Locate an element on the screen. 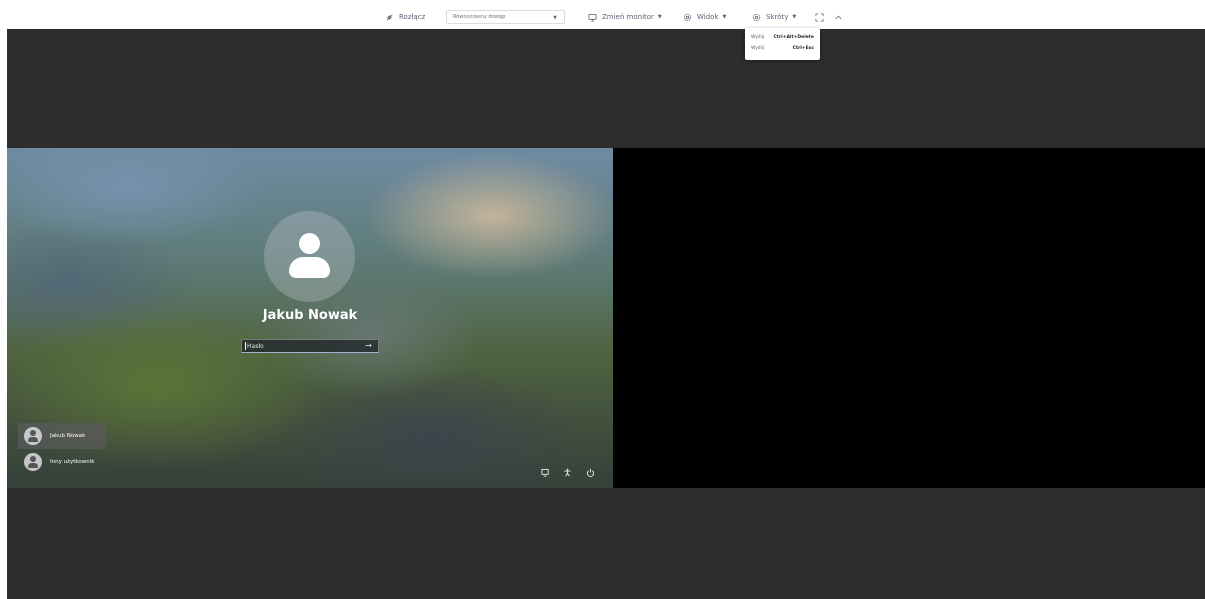 This screenshot has width=1205, height=599. disconnect-label: Rozłącz is located at coordinates (412, 17).